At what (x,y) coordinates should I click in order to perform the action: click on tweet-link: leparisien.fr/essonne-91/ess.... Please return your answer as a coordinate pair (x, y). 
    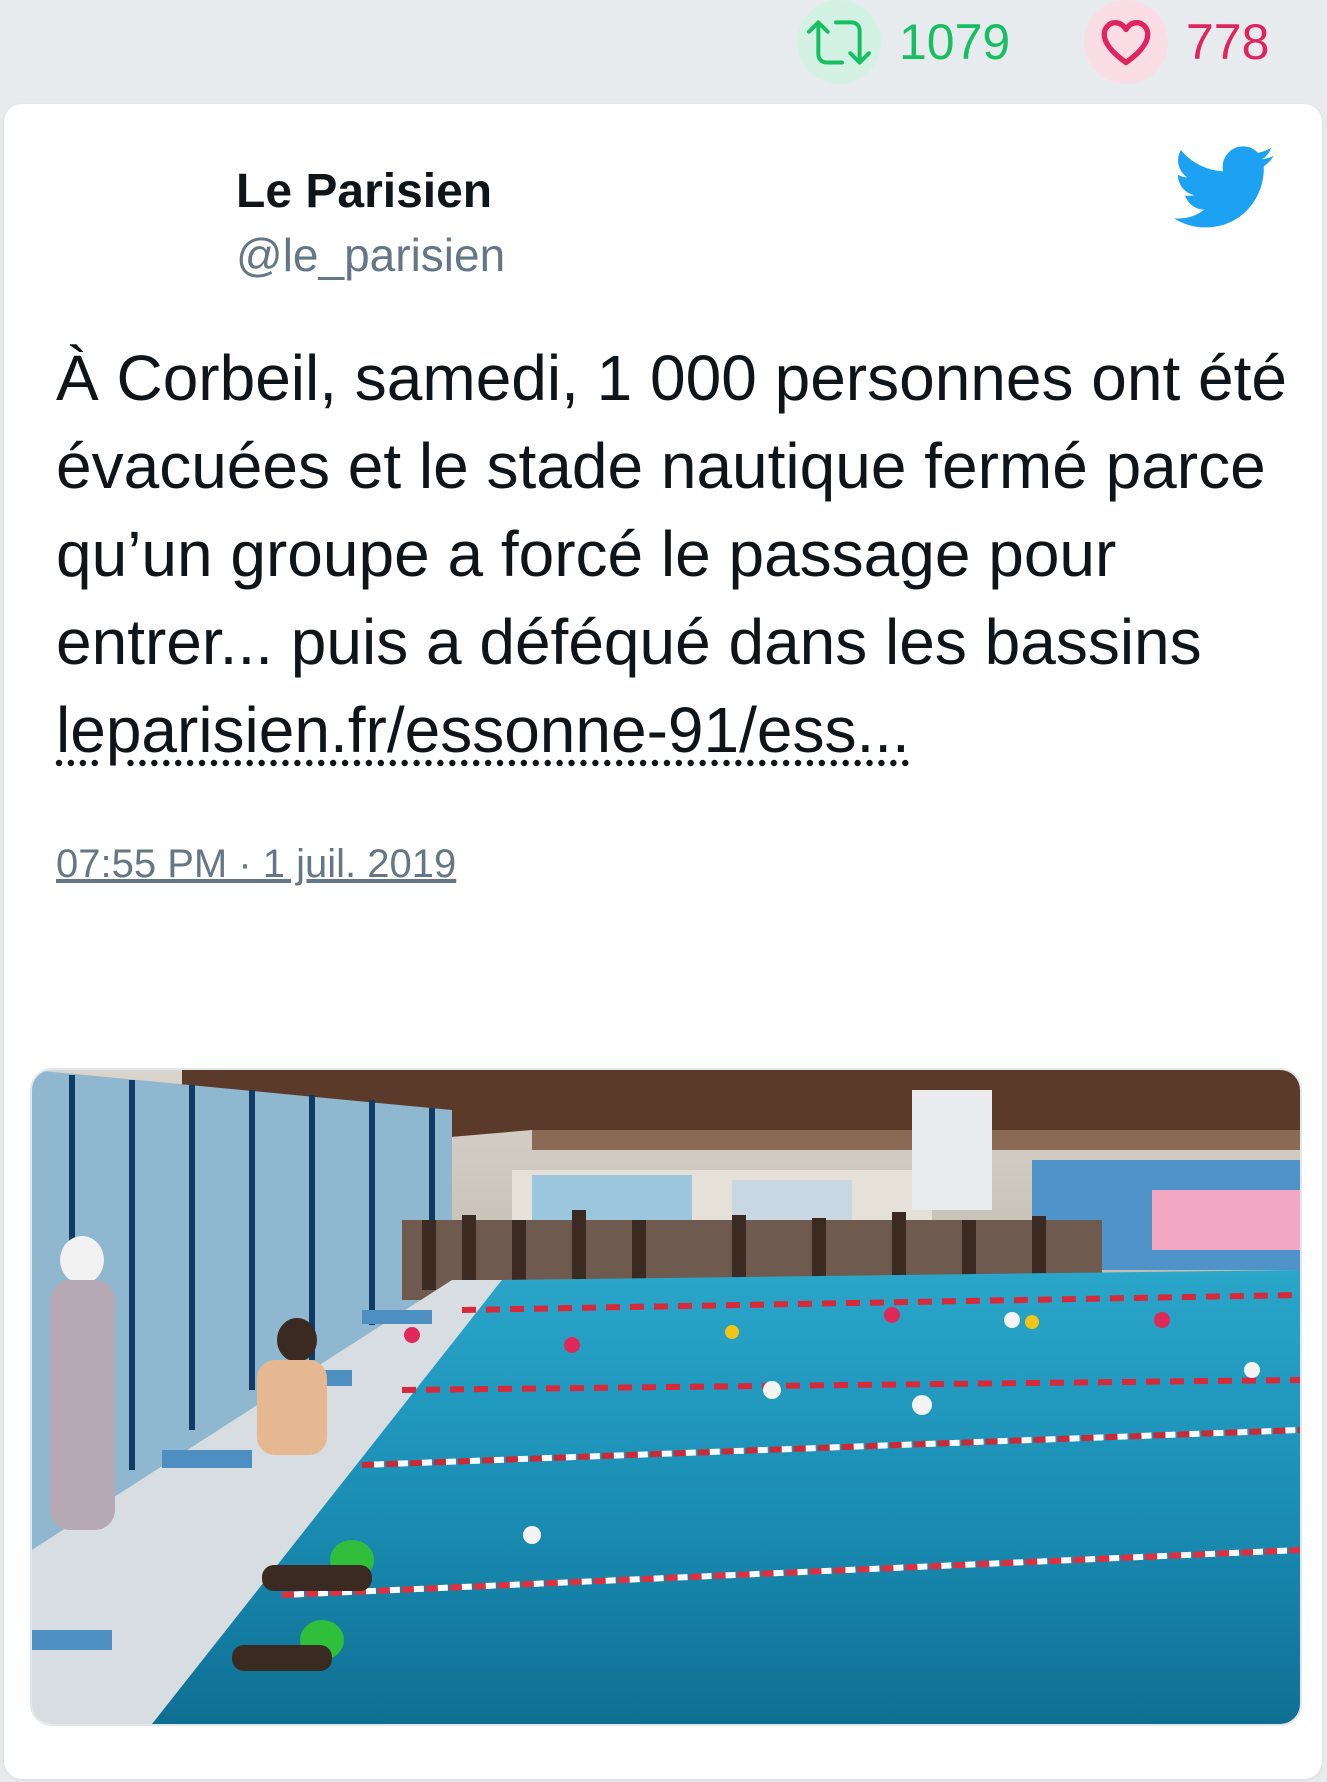
    Looking at the image, I should click on (483, 730).